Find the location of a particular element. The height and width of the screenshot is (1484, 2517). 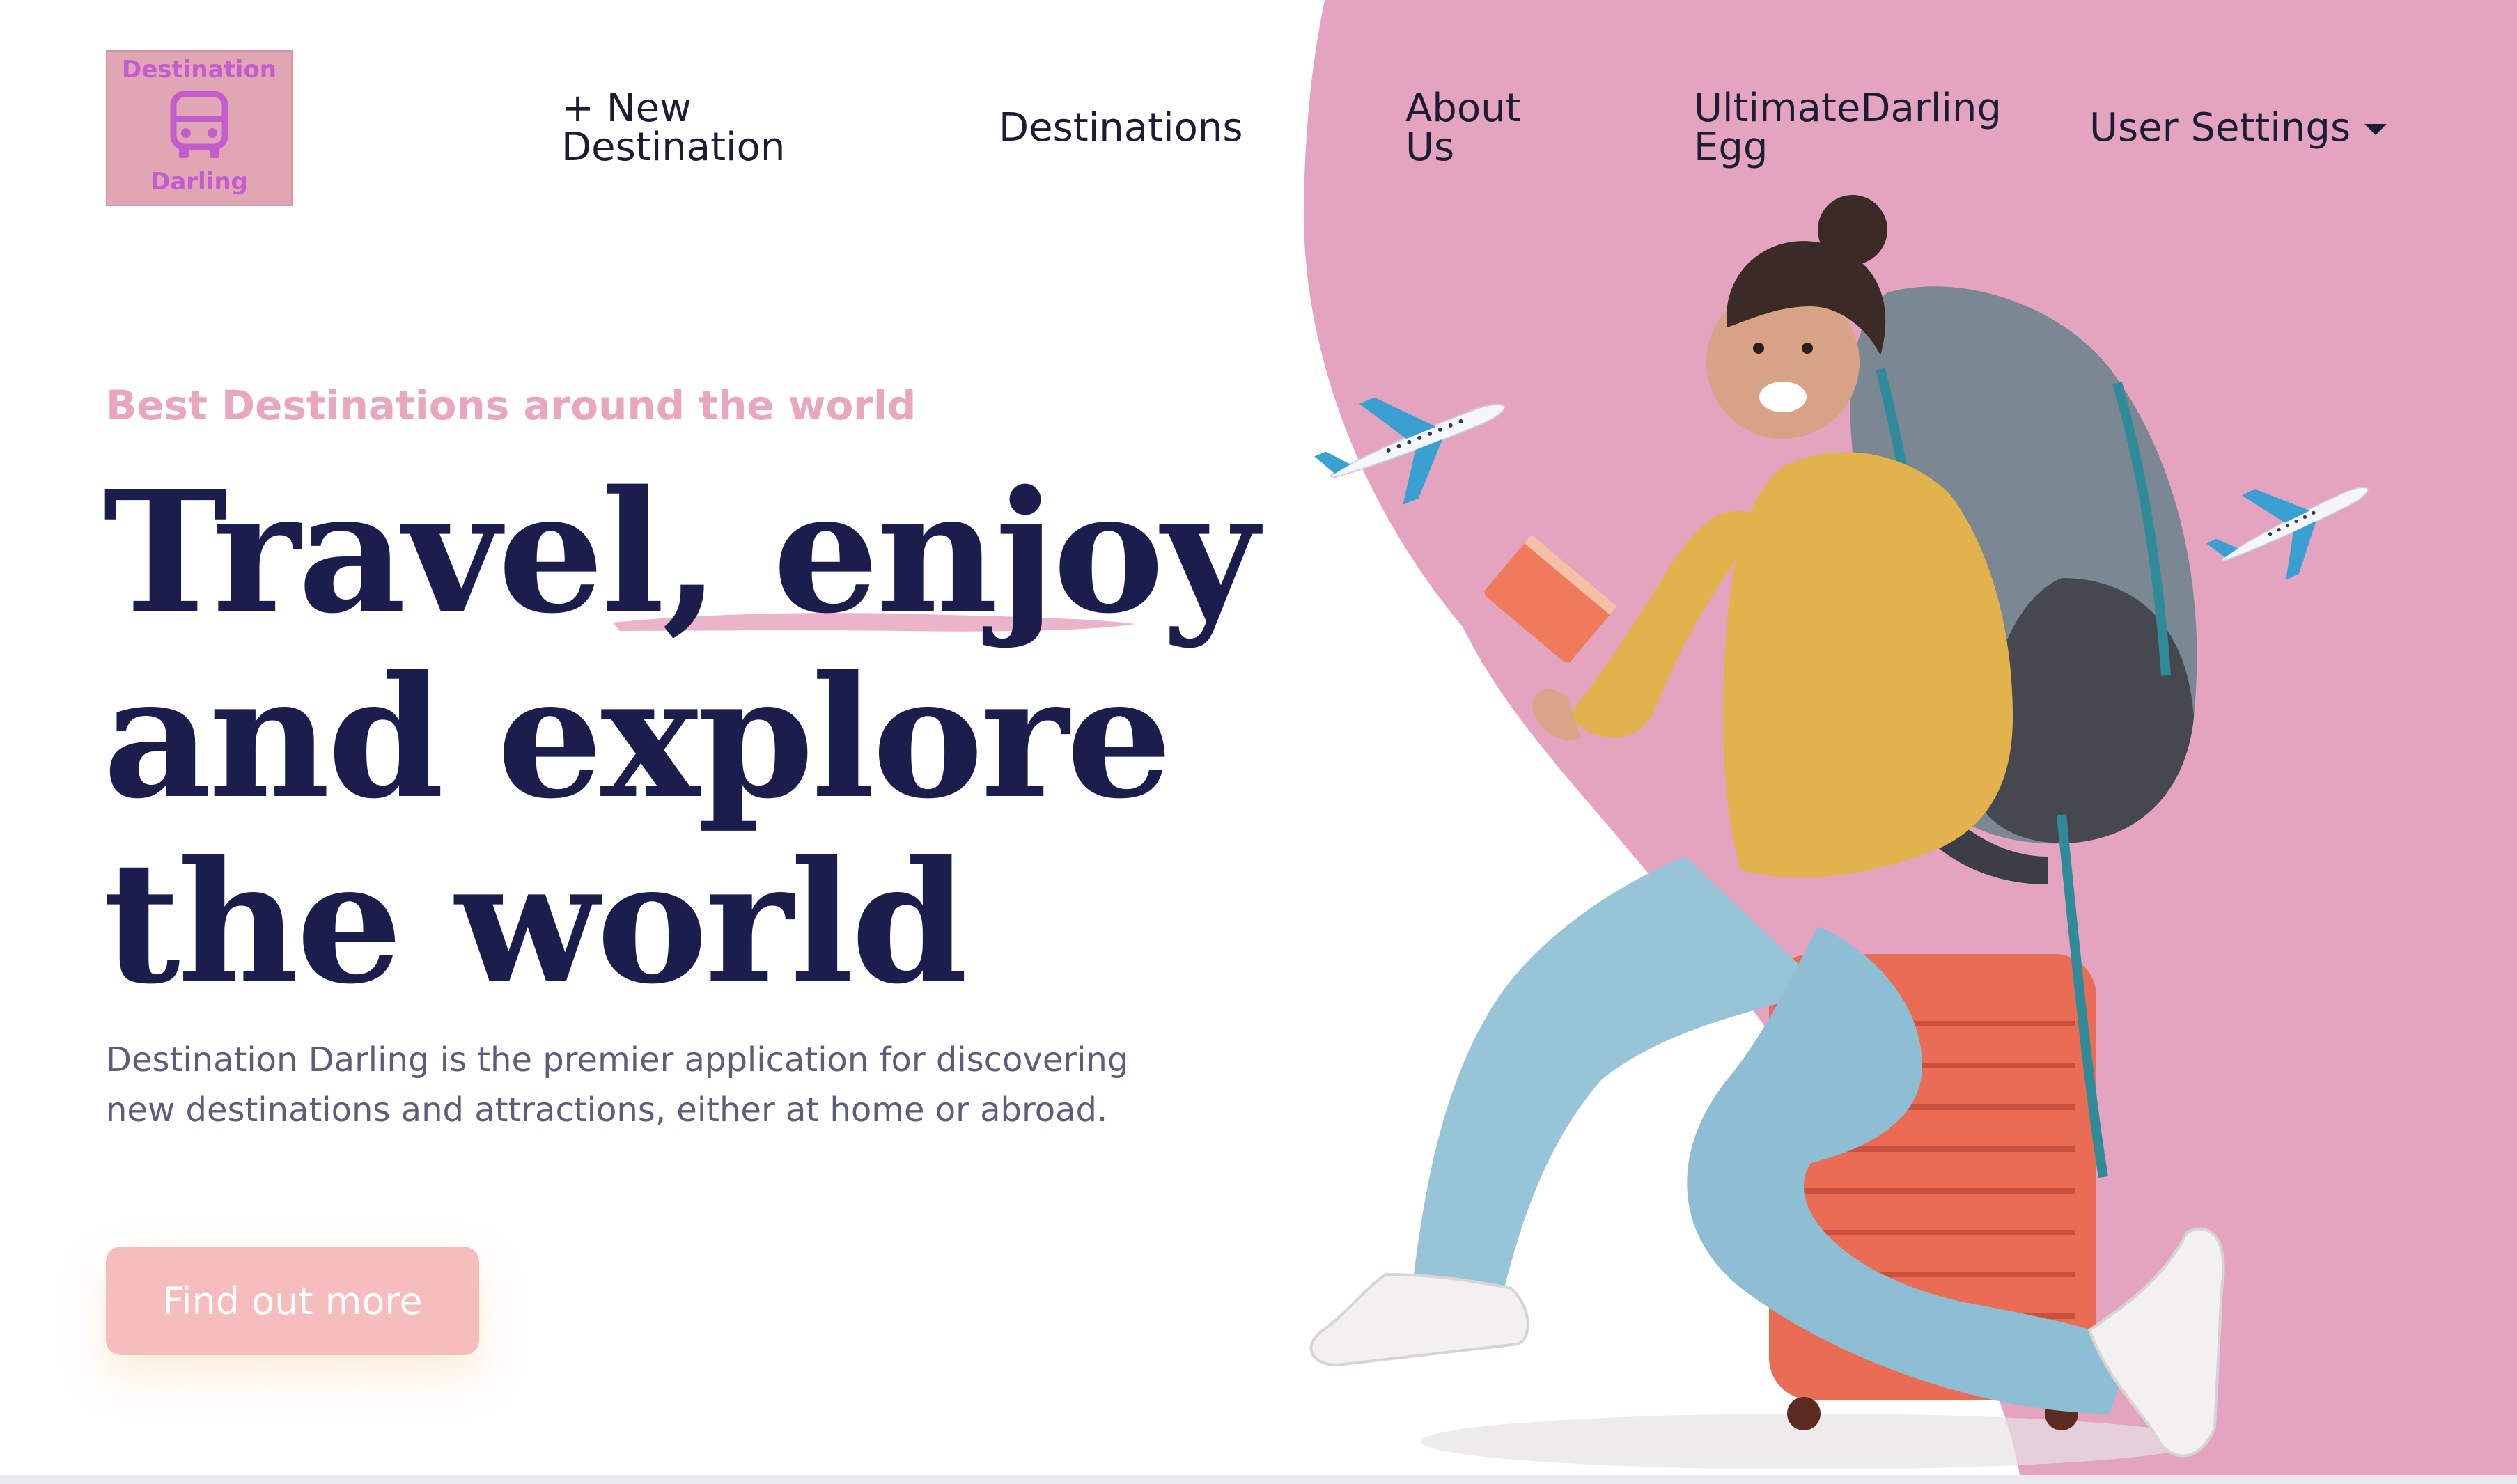

nav-user-settings-dropdown: User Settings is located at coordinates (2238, 128).